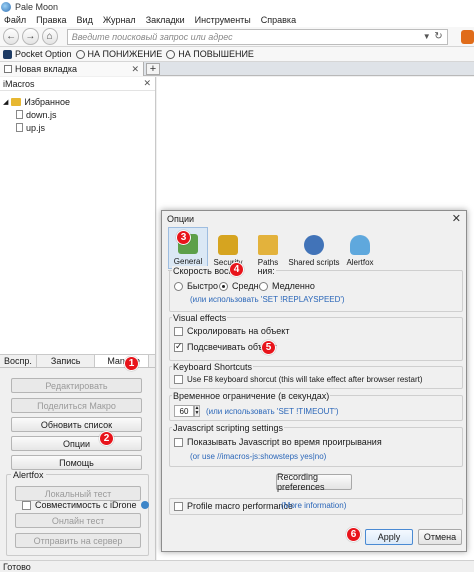  I want to click on tab-security: Security, so click(228, 248).